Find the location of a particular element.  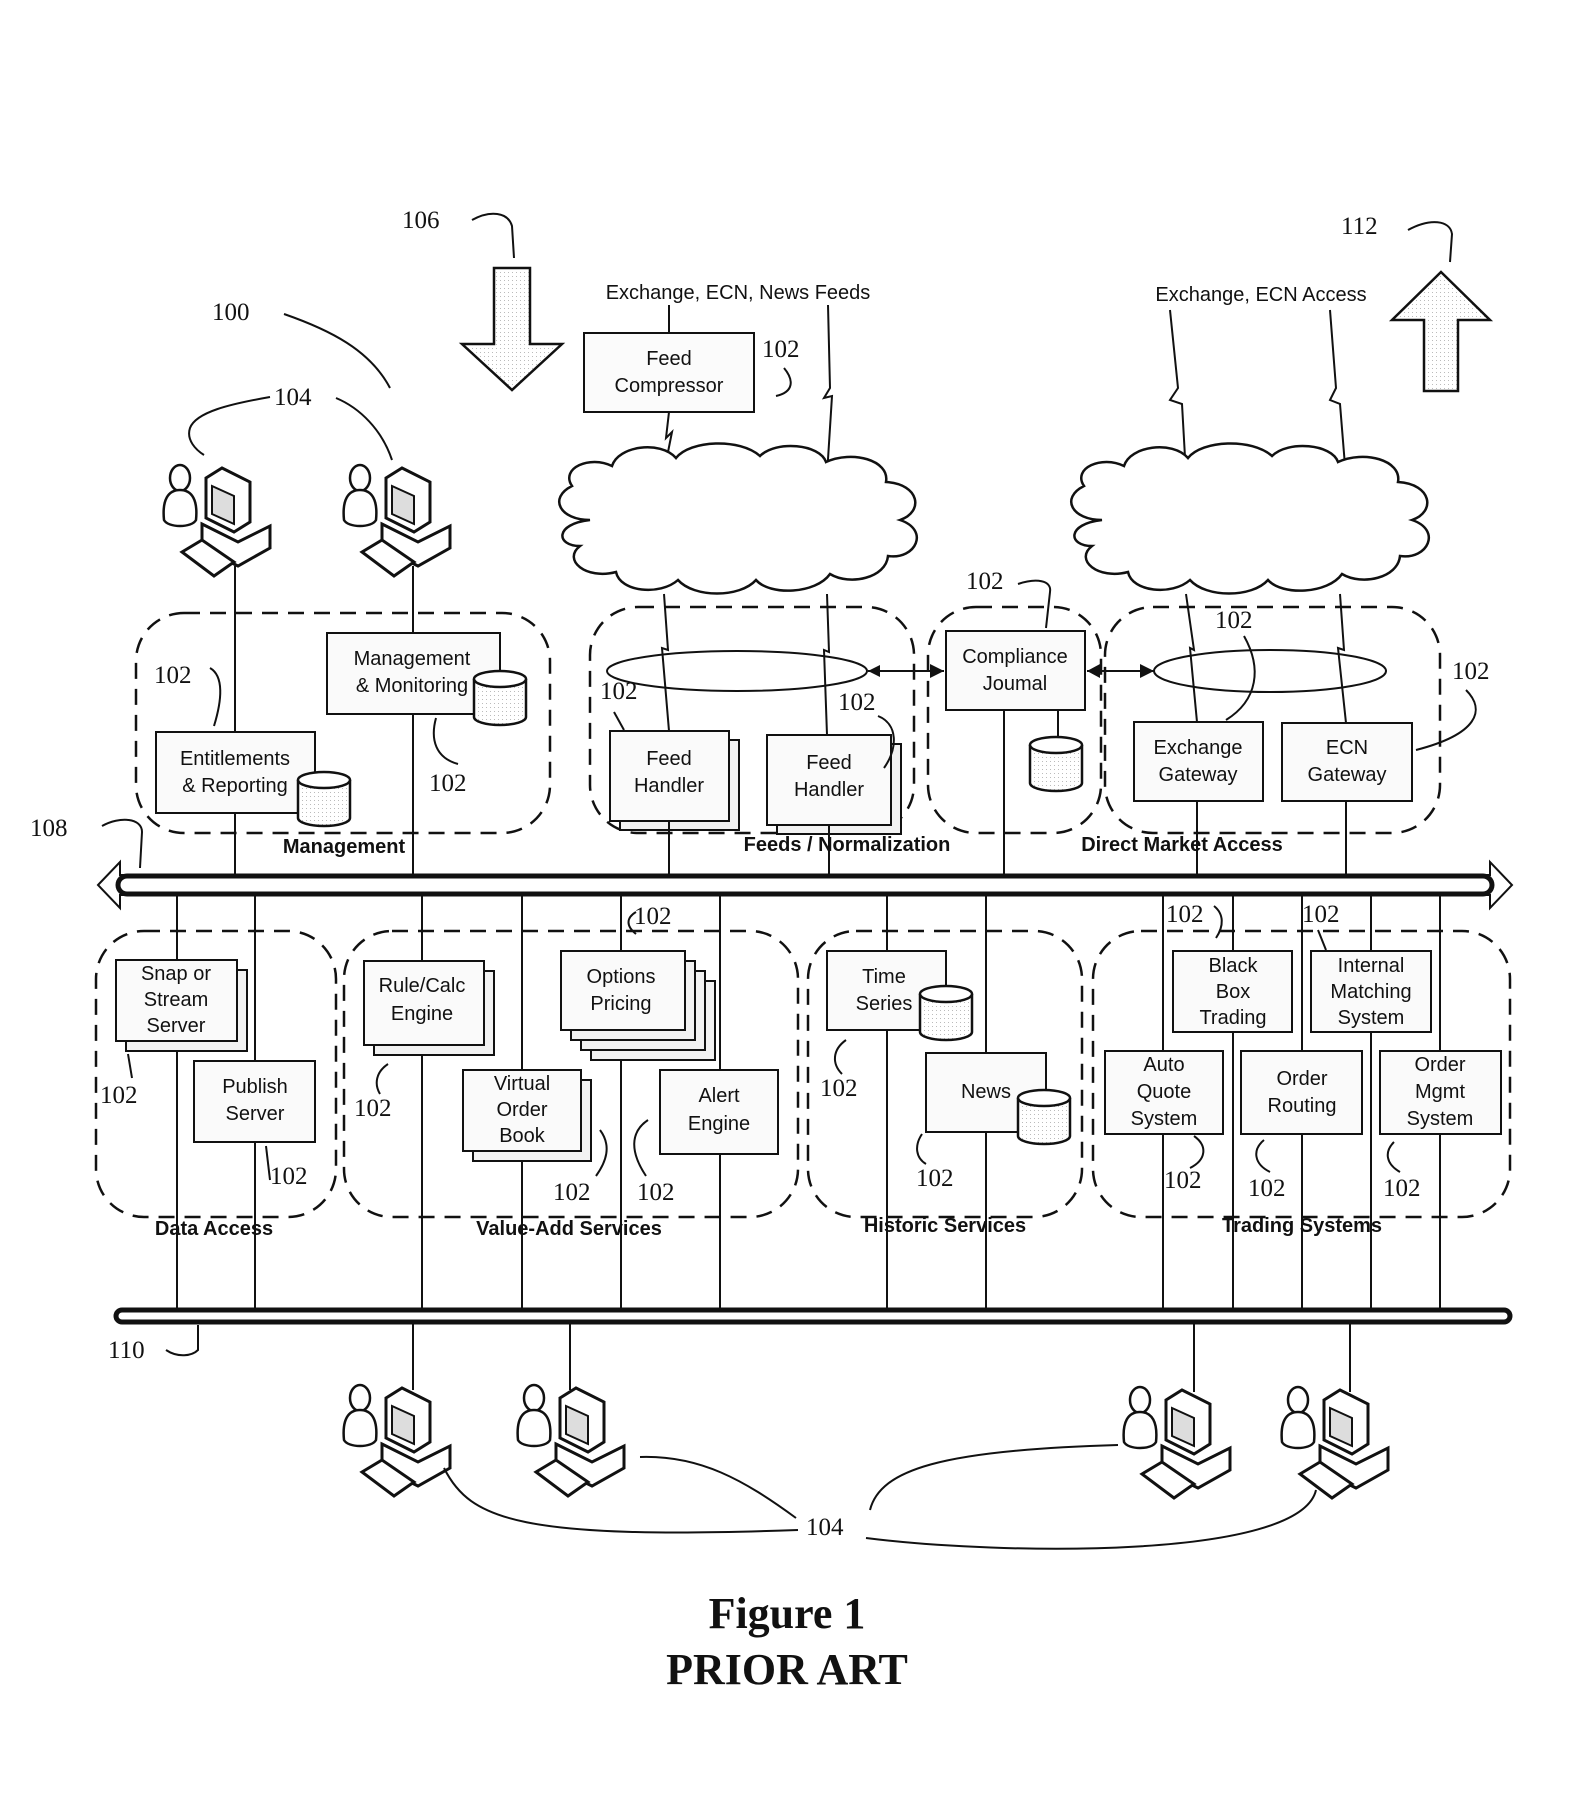

component-label: ECN is located at coordinates (1347, 748).